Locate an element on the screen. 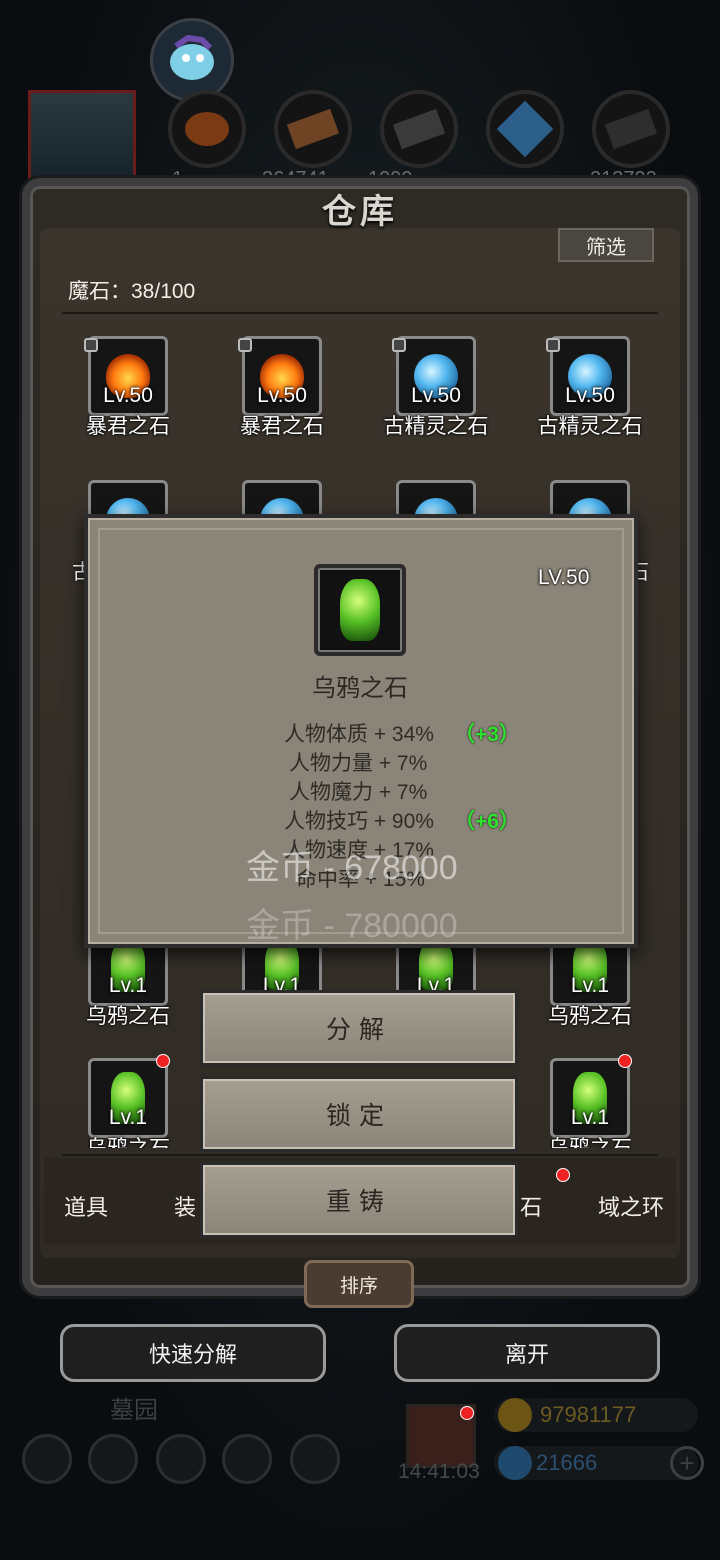 Image resolution: width=720 pixels, height=1560 pixels. stone-resource-icon is located at coordinates (631, 129).